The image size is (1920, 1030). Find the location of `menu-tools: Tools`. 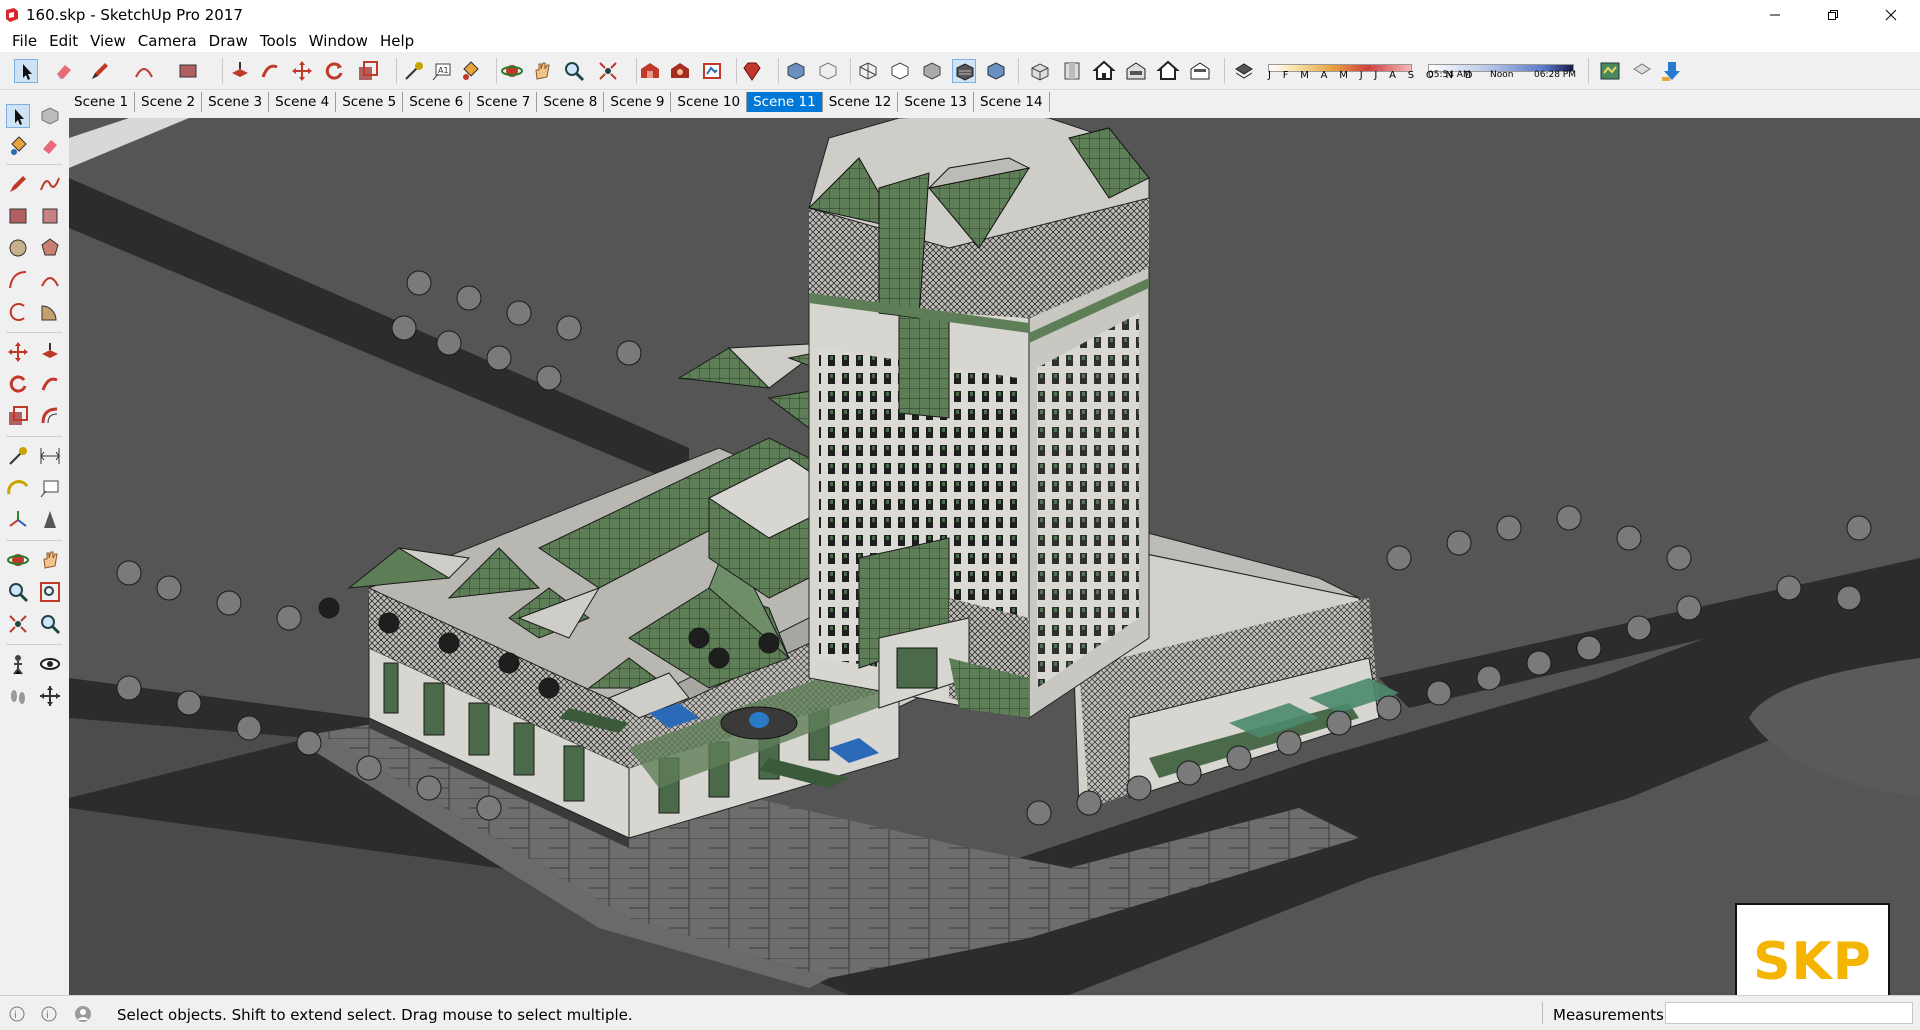

menu-tools: Tools is located at coordinates (278, 41).